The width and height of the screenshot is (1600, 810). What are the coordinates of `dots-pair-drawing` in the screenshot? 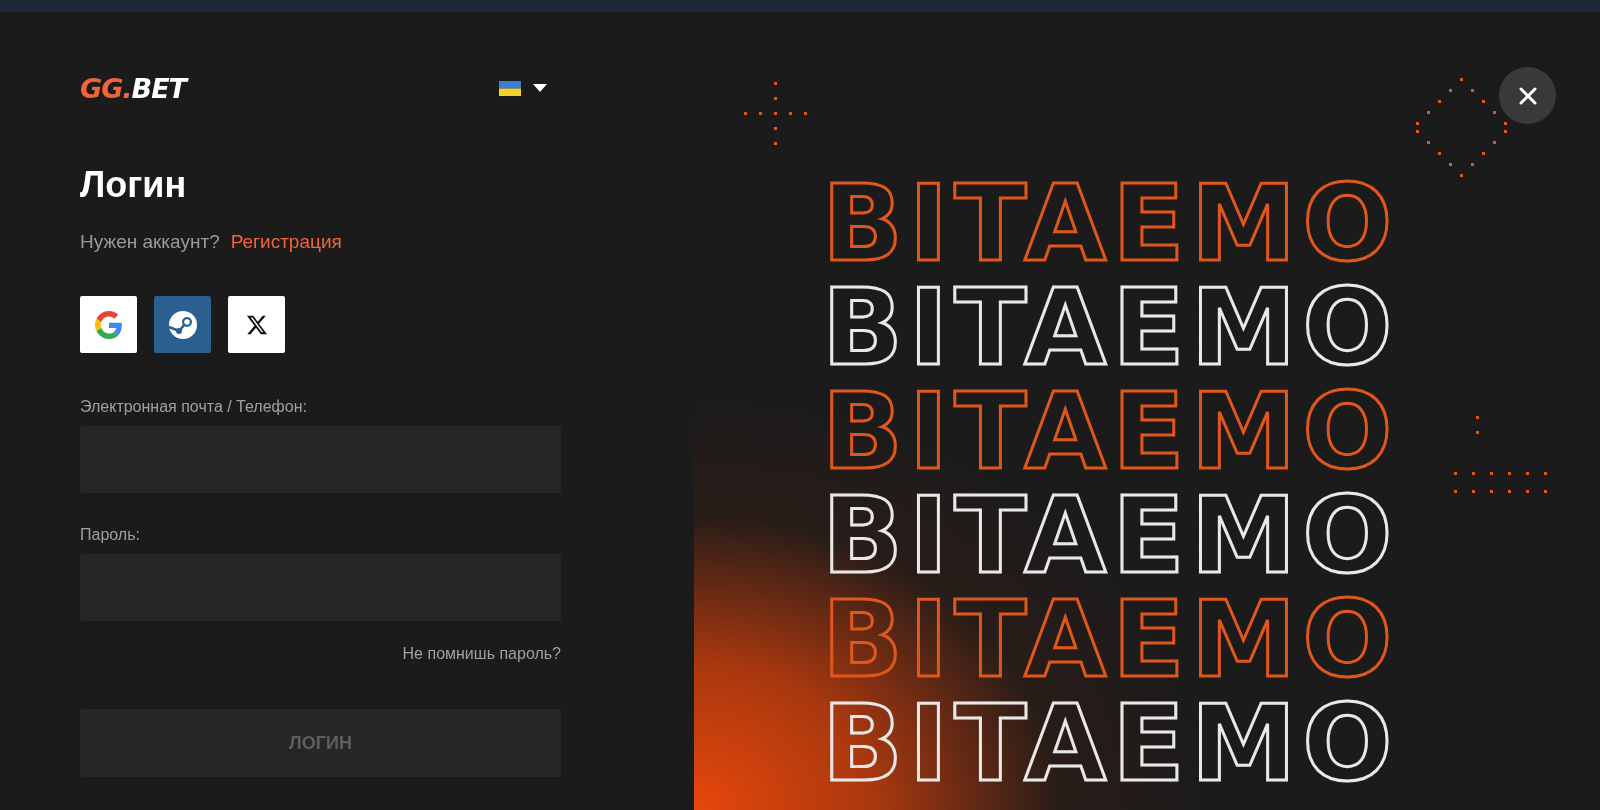 It's located at (1477, 425).